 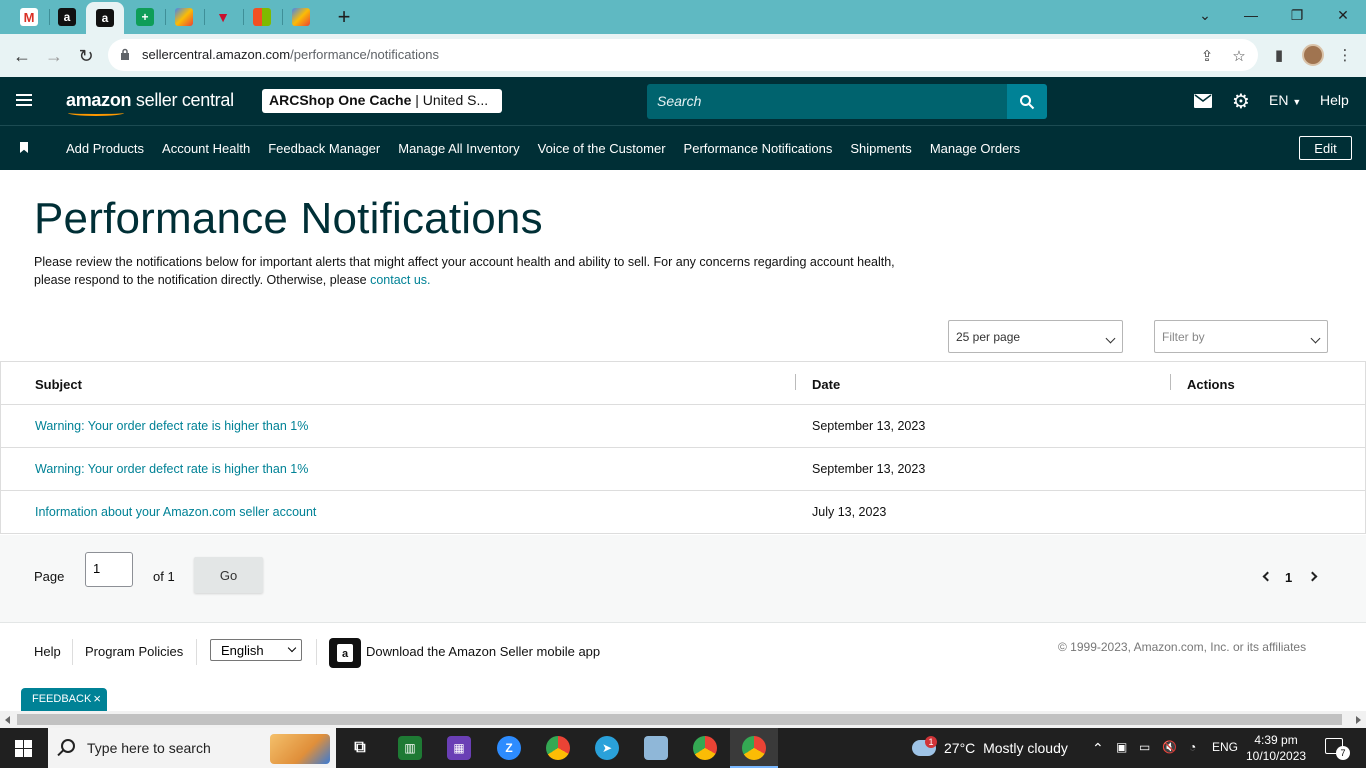 I want to click on scroll-left-icon, so click(x=7, y=720).